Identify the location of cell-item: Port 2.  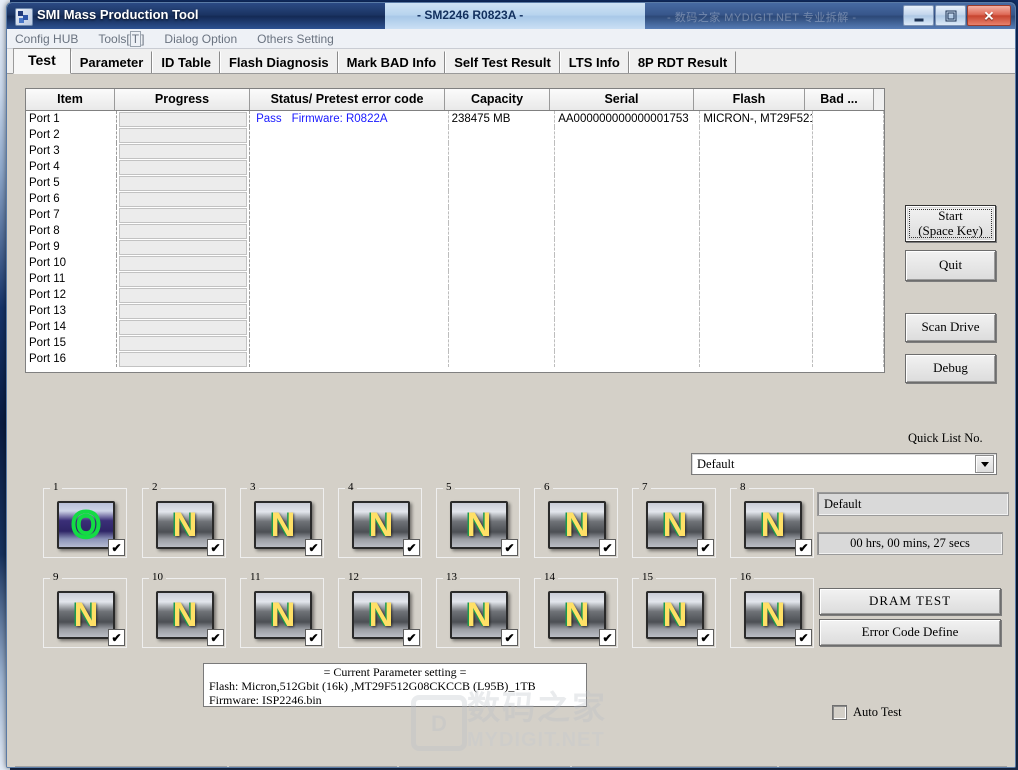
(71, 135).